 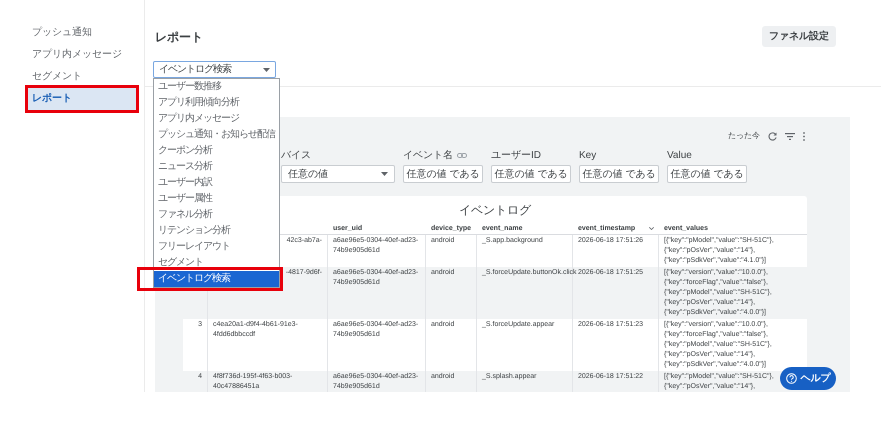 I want to click on menu-item: ファネル分析, so click(x=216, y=215).